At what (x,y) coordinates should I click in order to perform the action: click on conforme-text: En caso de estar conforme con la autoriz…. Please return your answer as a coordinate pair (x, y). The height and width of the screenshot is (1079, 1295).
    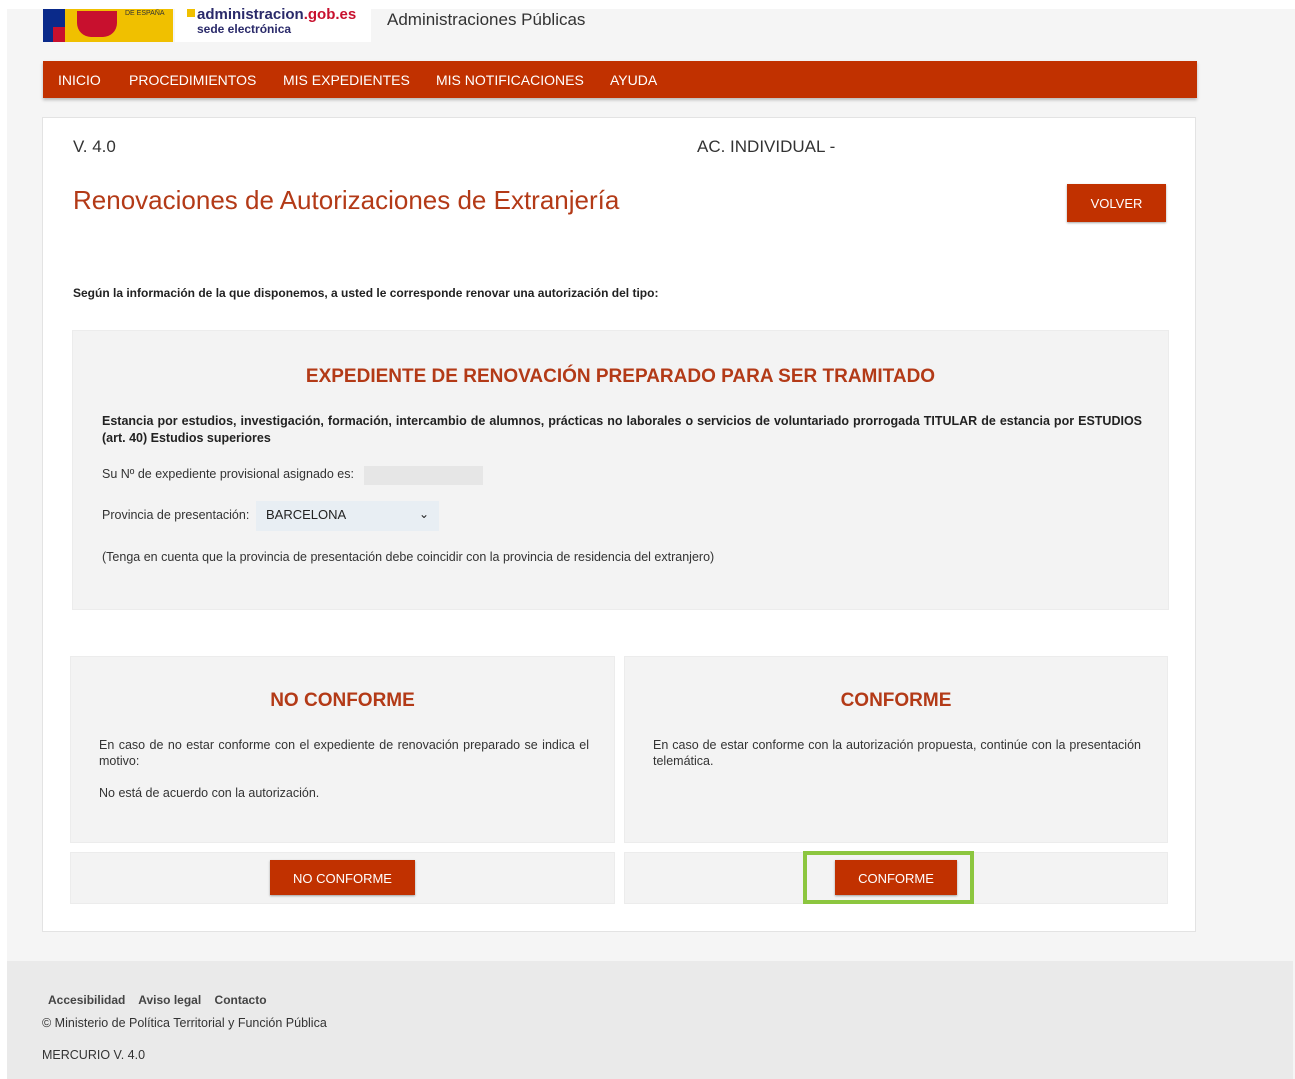
    Looking at the image, I should click on (897, 753).